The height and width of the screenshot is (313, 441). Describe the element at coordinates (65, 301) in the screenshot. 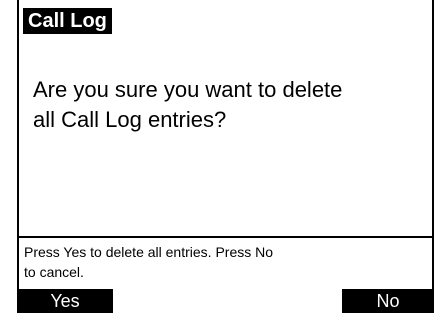

I see `yes-softkey-button: Yes` at that location.